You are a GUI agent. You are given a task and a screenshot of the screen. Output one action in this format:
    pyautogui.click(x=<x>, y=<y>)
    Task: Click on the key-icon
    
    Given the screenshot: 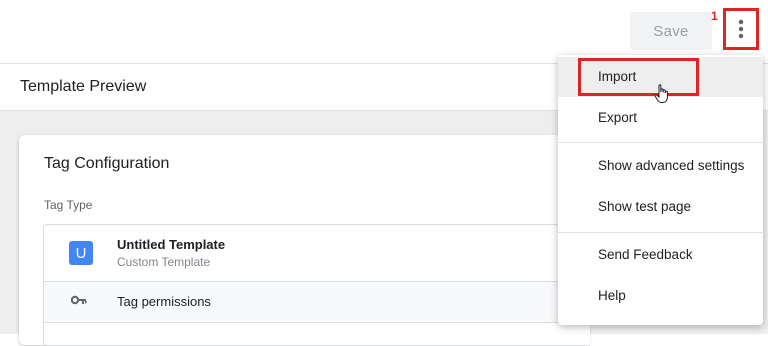 What is the action you would take?
    pyautogui.click(x=79, y=300)
    